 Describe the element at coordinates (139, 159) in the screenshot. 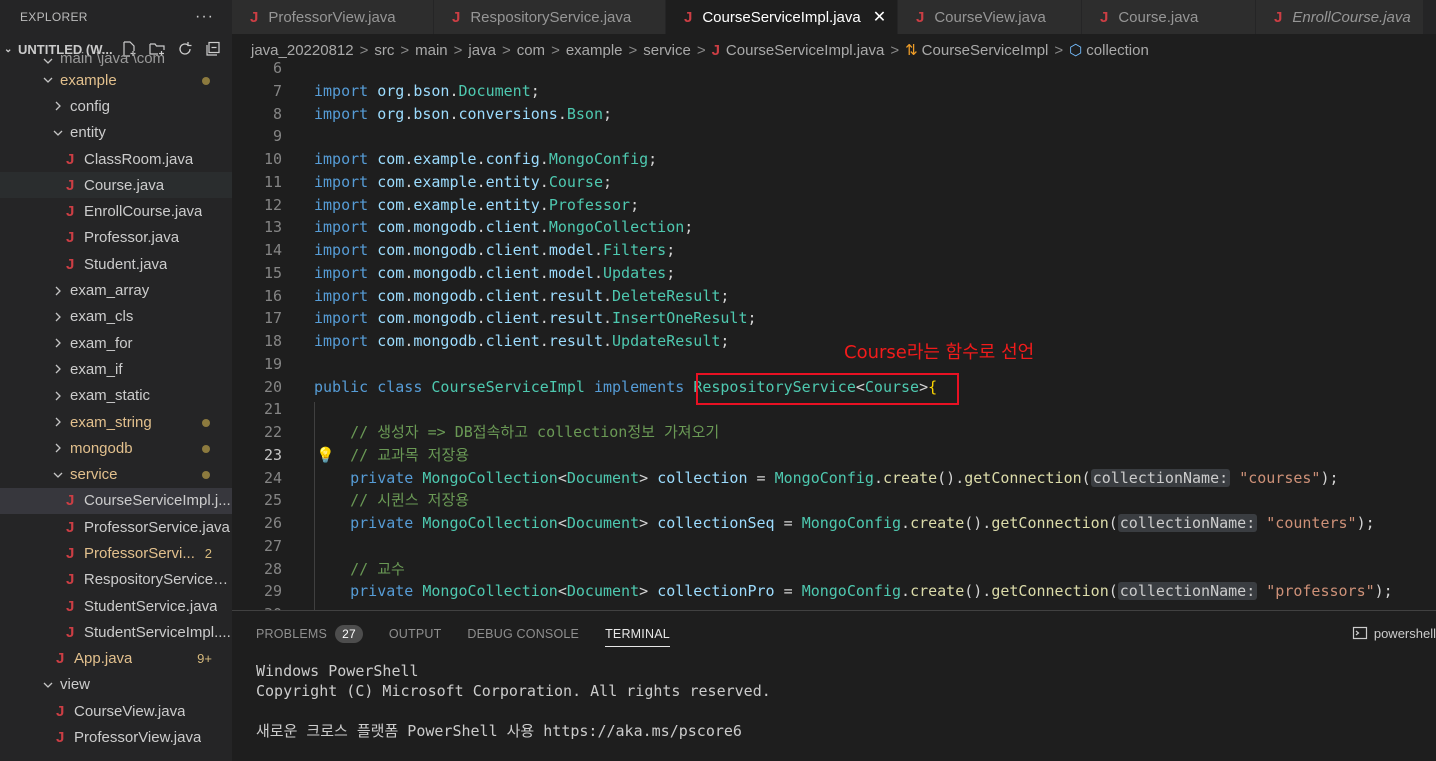

I see `tree-item-label: ClassRoom.java` at that location.